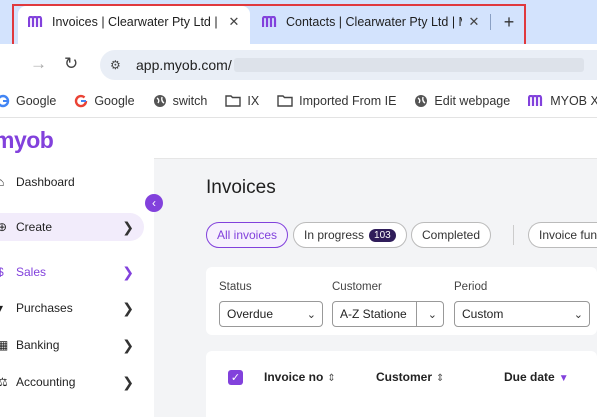 This screenshot has width=597, height=417. I want to click on bookmark-google: Google, so click(28, 101).